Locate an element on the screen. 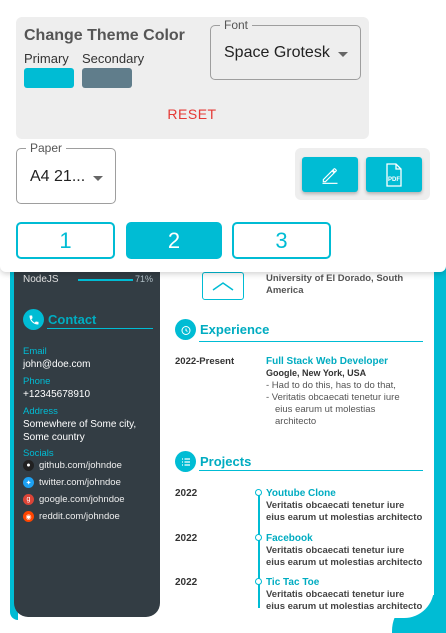 The width and height of the screenshot is (446, 633). job-bullet-1: - Had to do this, has to do that, is located at coordinates (331, 385).